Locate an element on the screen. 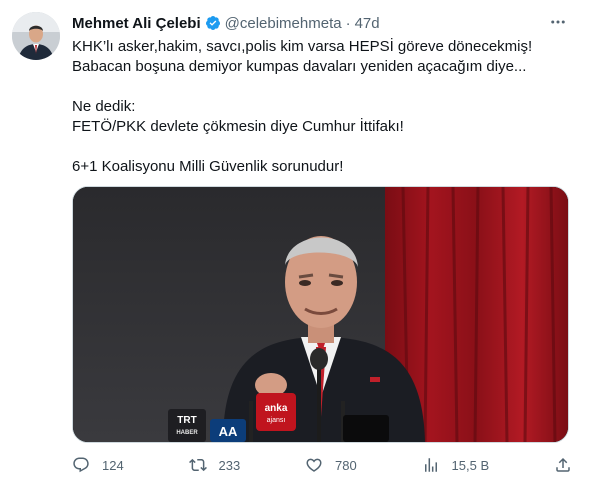  aa-mic-flag: AA is located at coordinates (228, 430).